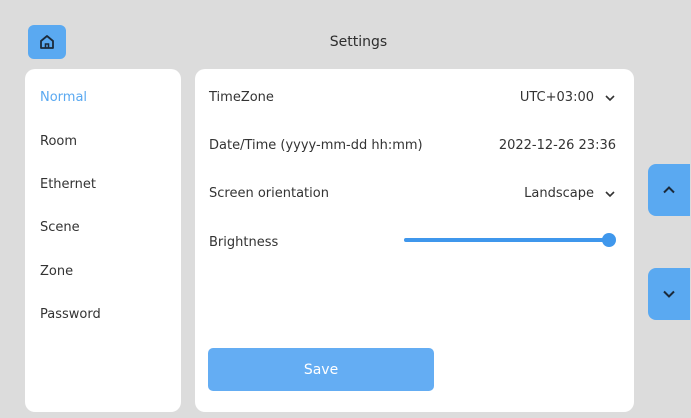  What do you see at coordinates (56, 272) in the screenshot?
I see `sidebar-item-zone: Zone` at bounding box center [56, 272].